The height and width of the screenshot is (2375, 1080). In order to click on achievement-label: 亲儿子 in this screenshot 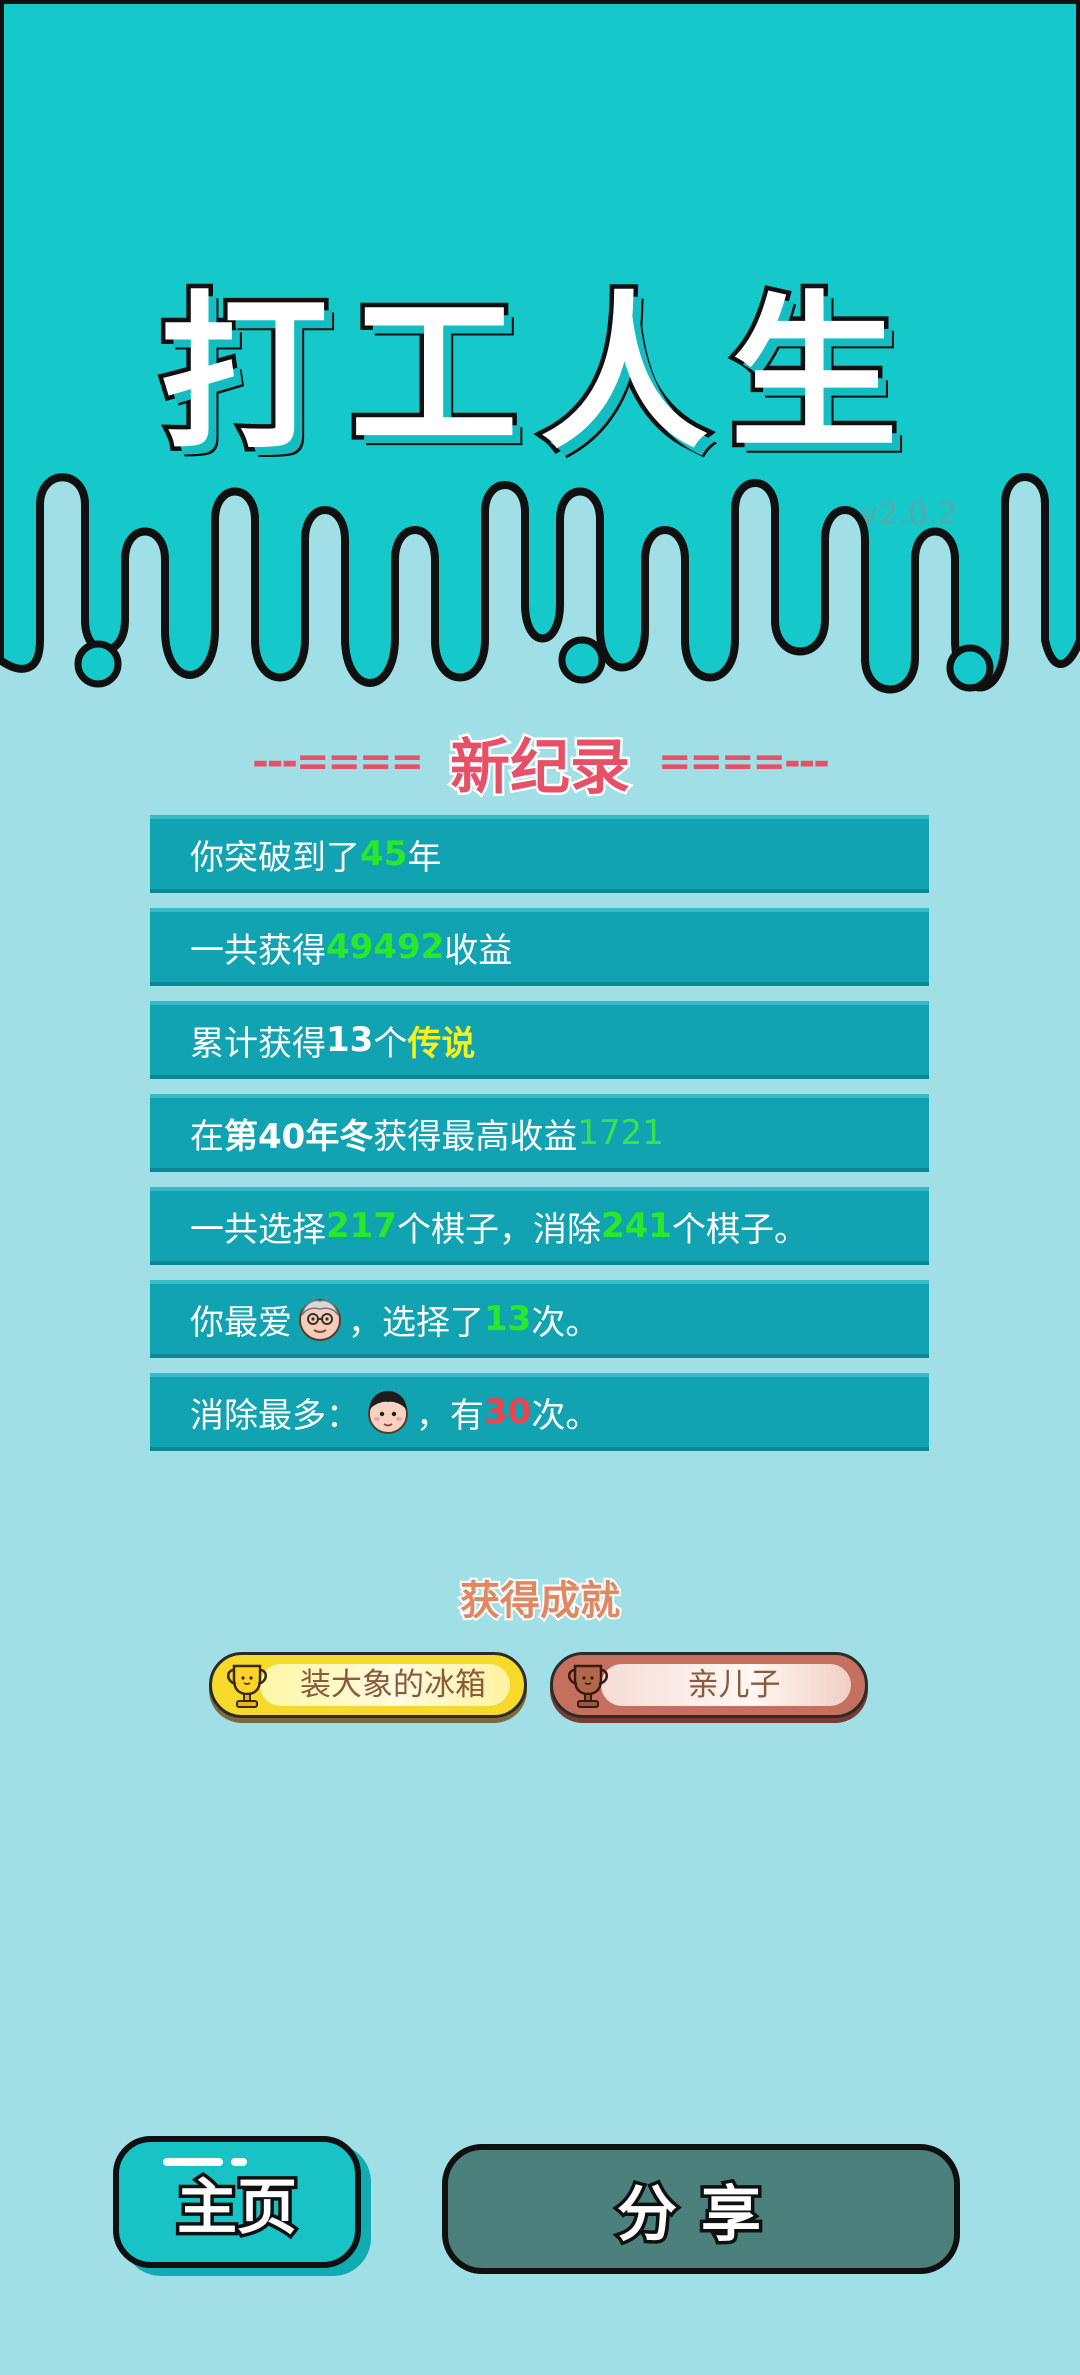, I will do `click(734, 1685)`.